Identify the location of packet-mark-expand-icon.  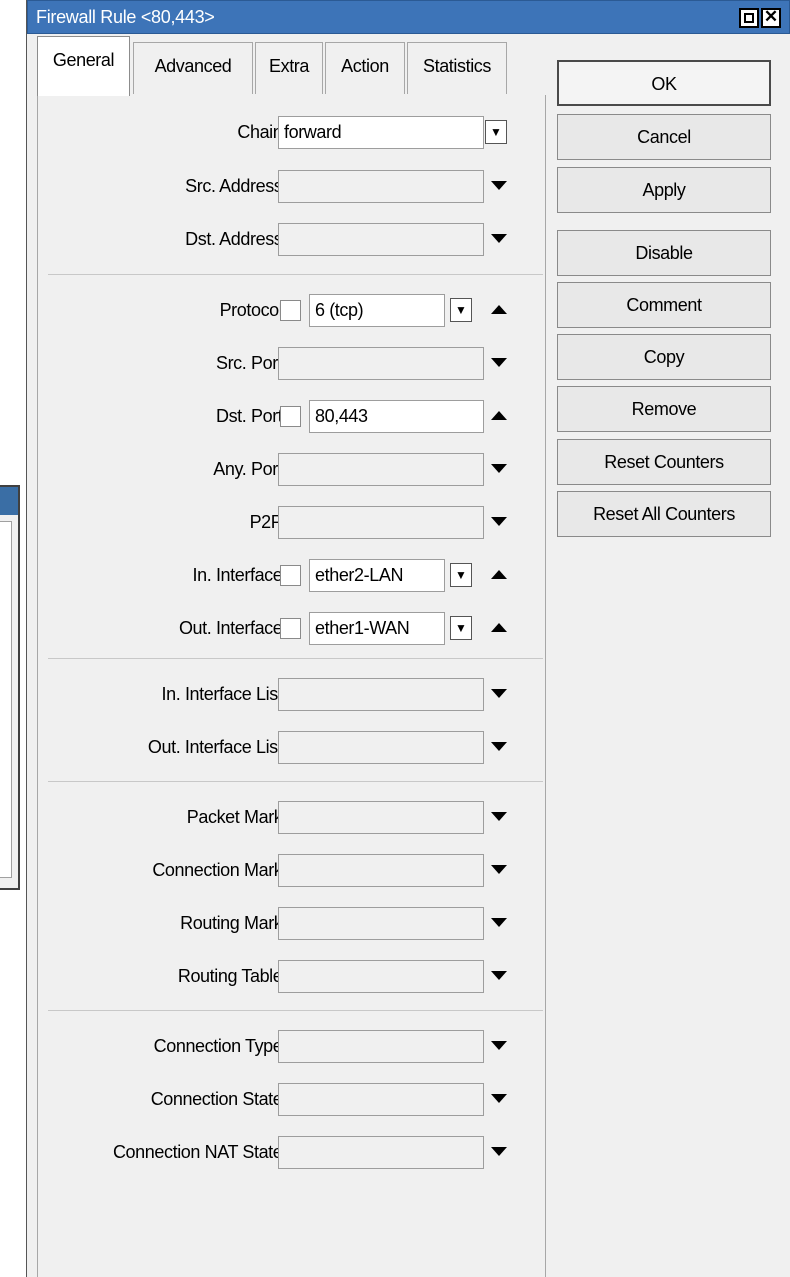
(499, 816).